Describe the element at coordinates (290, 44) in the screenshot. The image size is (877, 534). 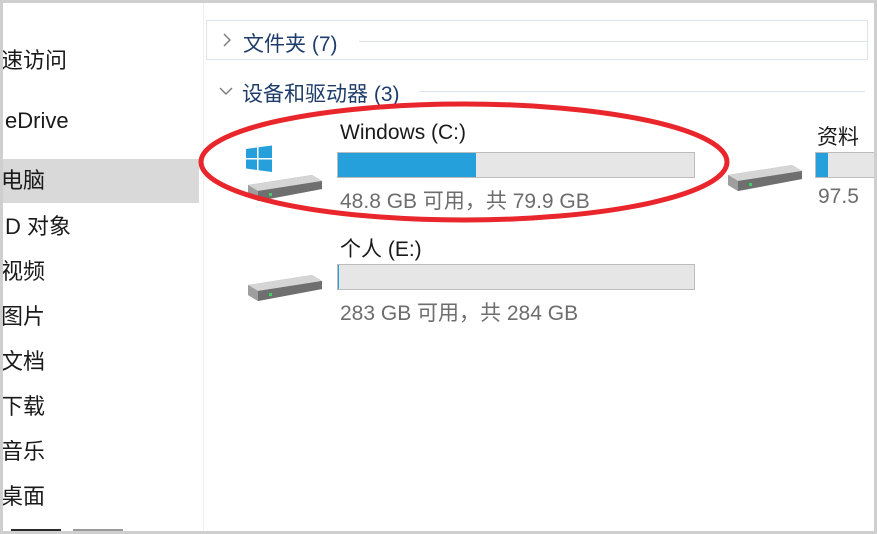
I see `group-title: 文件夹 (7)` at that location.